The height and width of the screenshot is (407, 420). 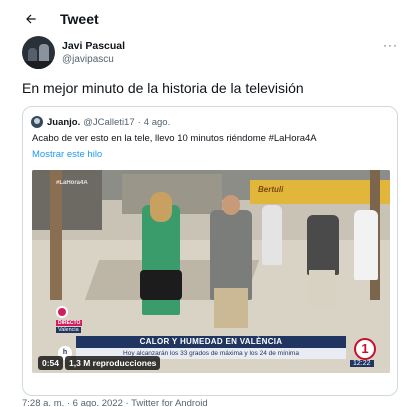 I want to click on video-duration: 0:54, so click(x=51, y=363).